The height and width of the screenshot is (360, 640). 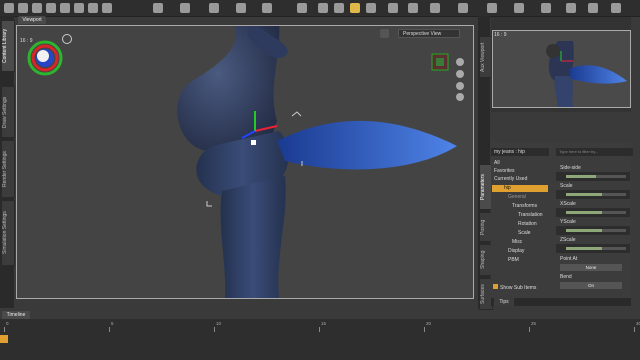 What do you see at coordinates (393, 8) in the screenshot?
I see `geometry-editor-icon` at bounding box center [393, 8].